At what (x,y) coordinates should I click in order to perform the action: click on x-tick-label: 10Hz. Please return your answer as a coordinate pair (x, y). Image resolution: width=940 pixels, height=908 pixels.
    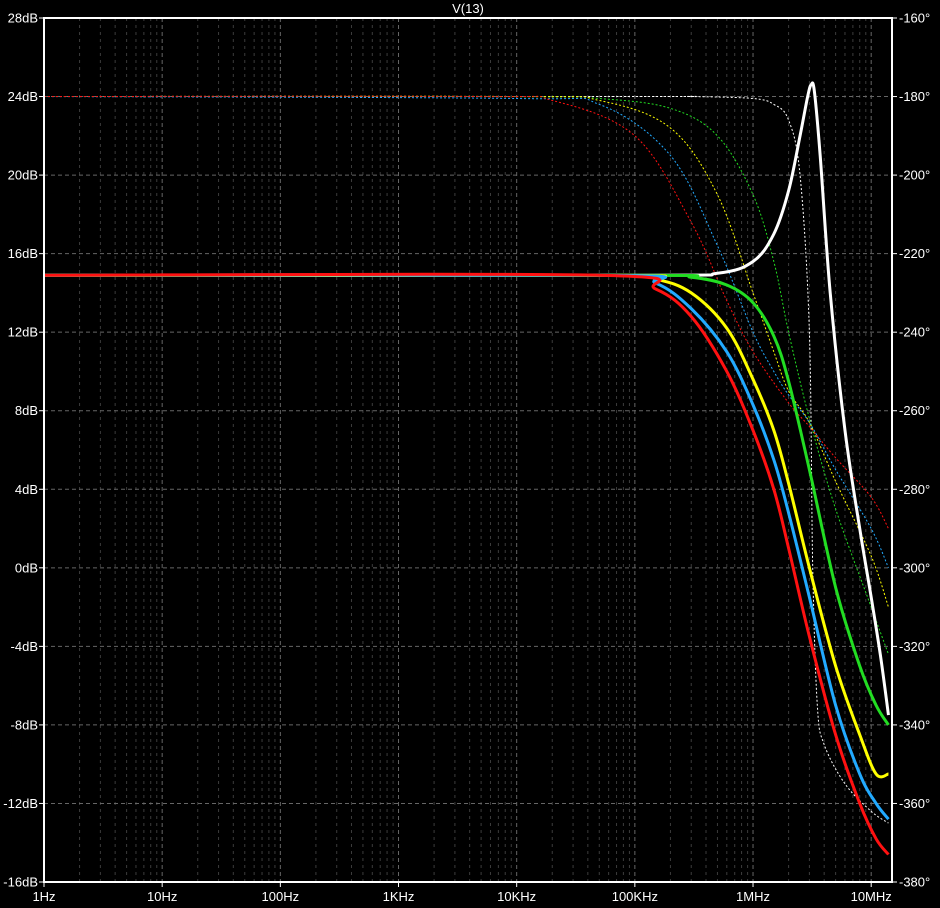
    Looking at the image, I should click on (162, 896).